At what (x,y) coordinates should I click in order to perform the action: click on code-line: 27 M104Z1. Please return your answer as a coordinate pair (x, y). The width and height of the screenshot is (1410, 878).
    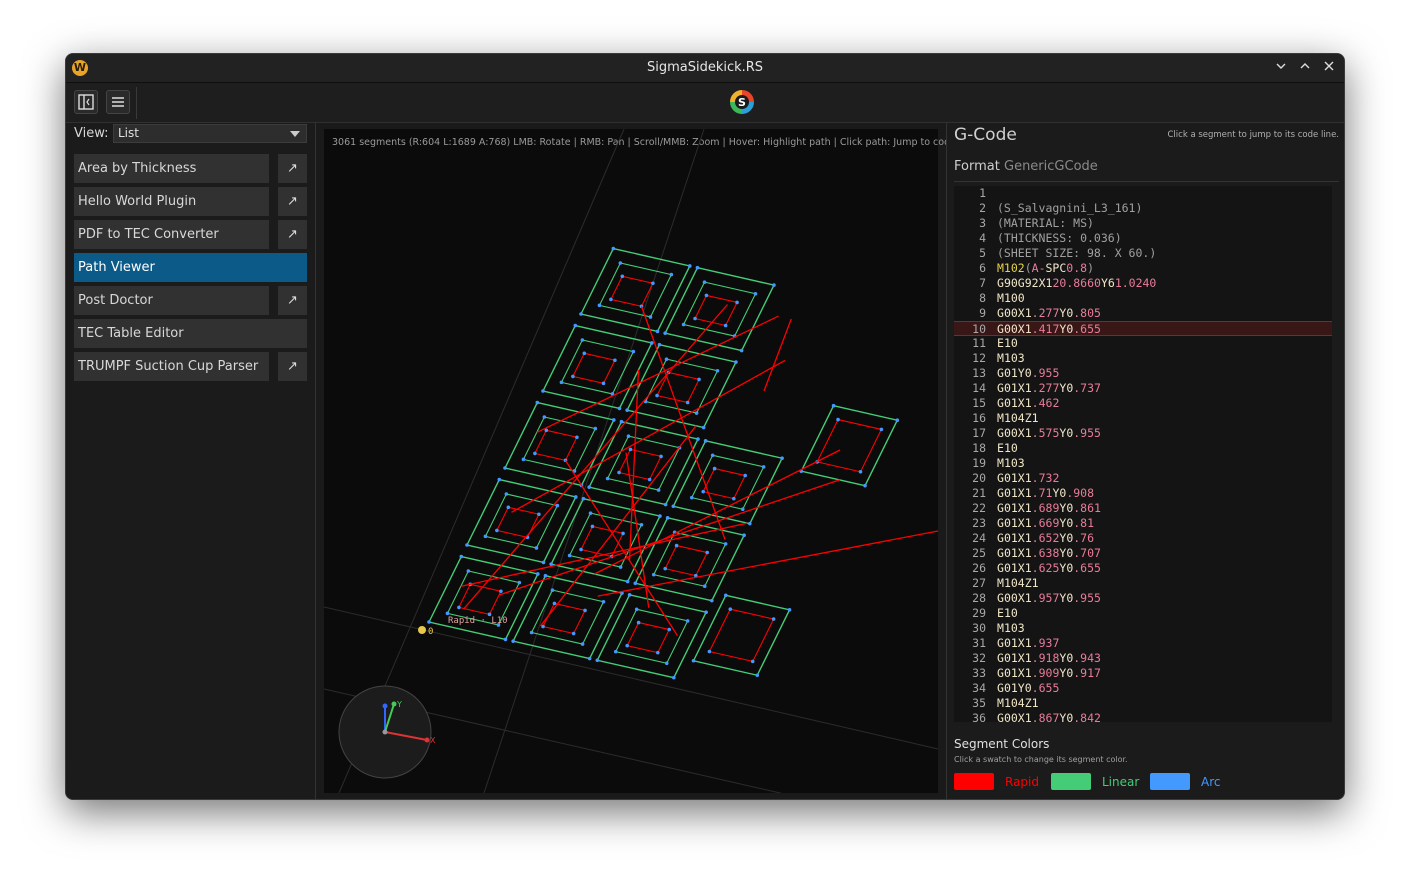
    Looking at the image, I should click on (1143, 583).